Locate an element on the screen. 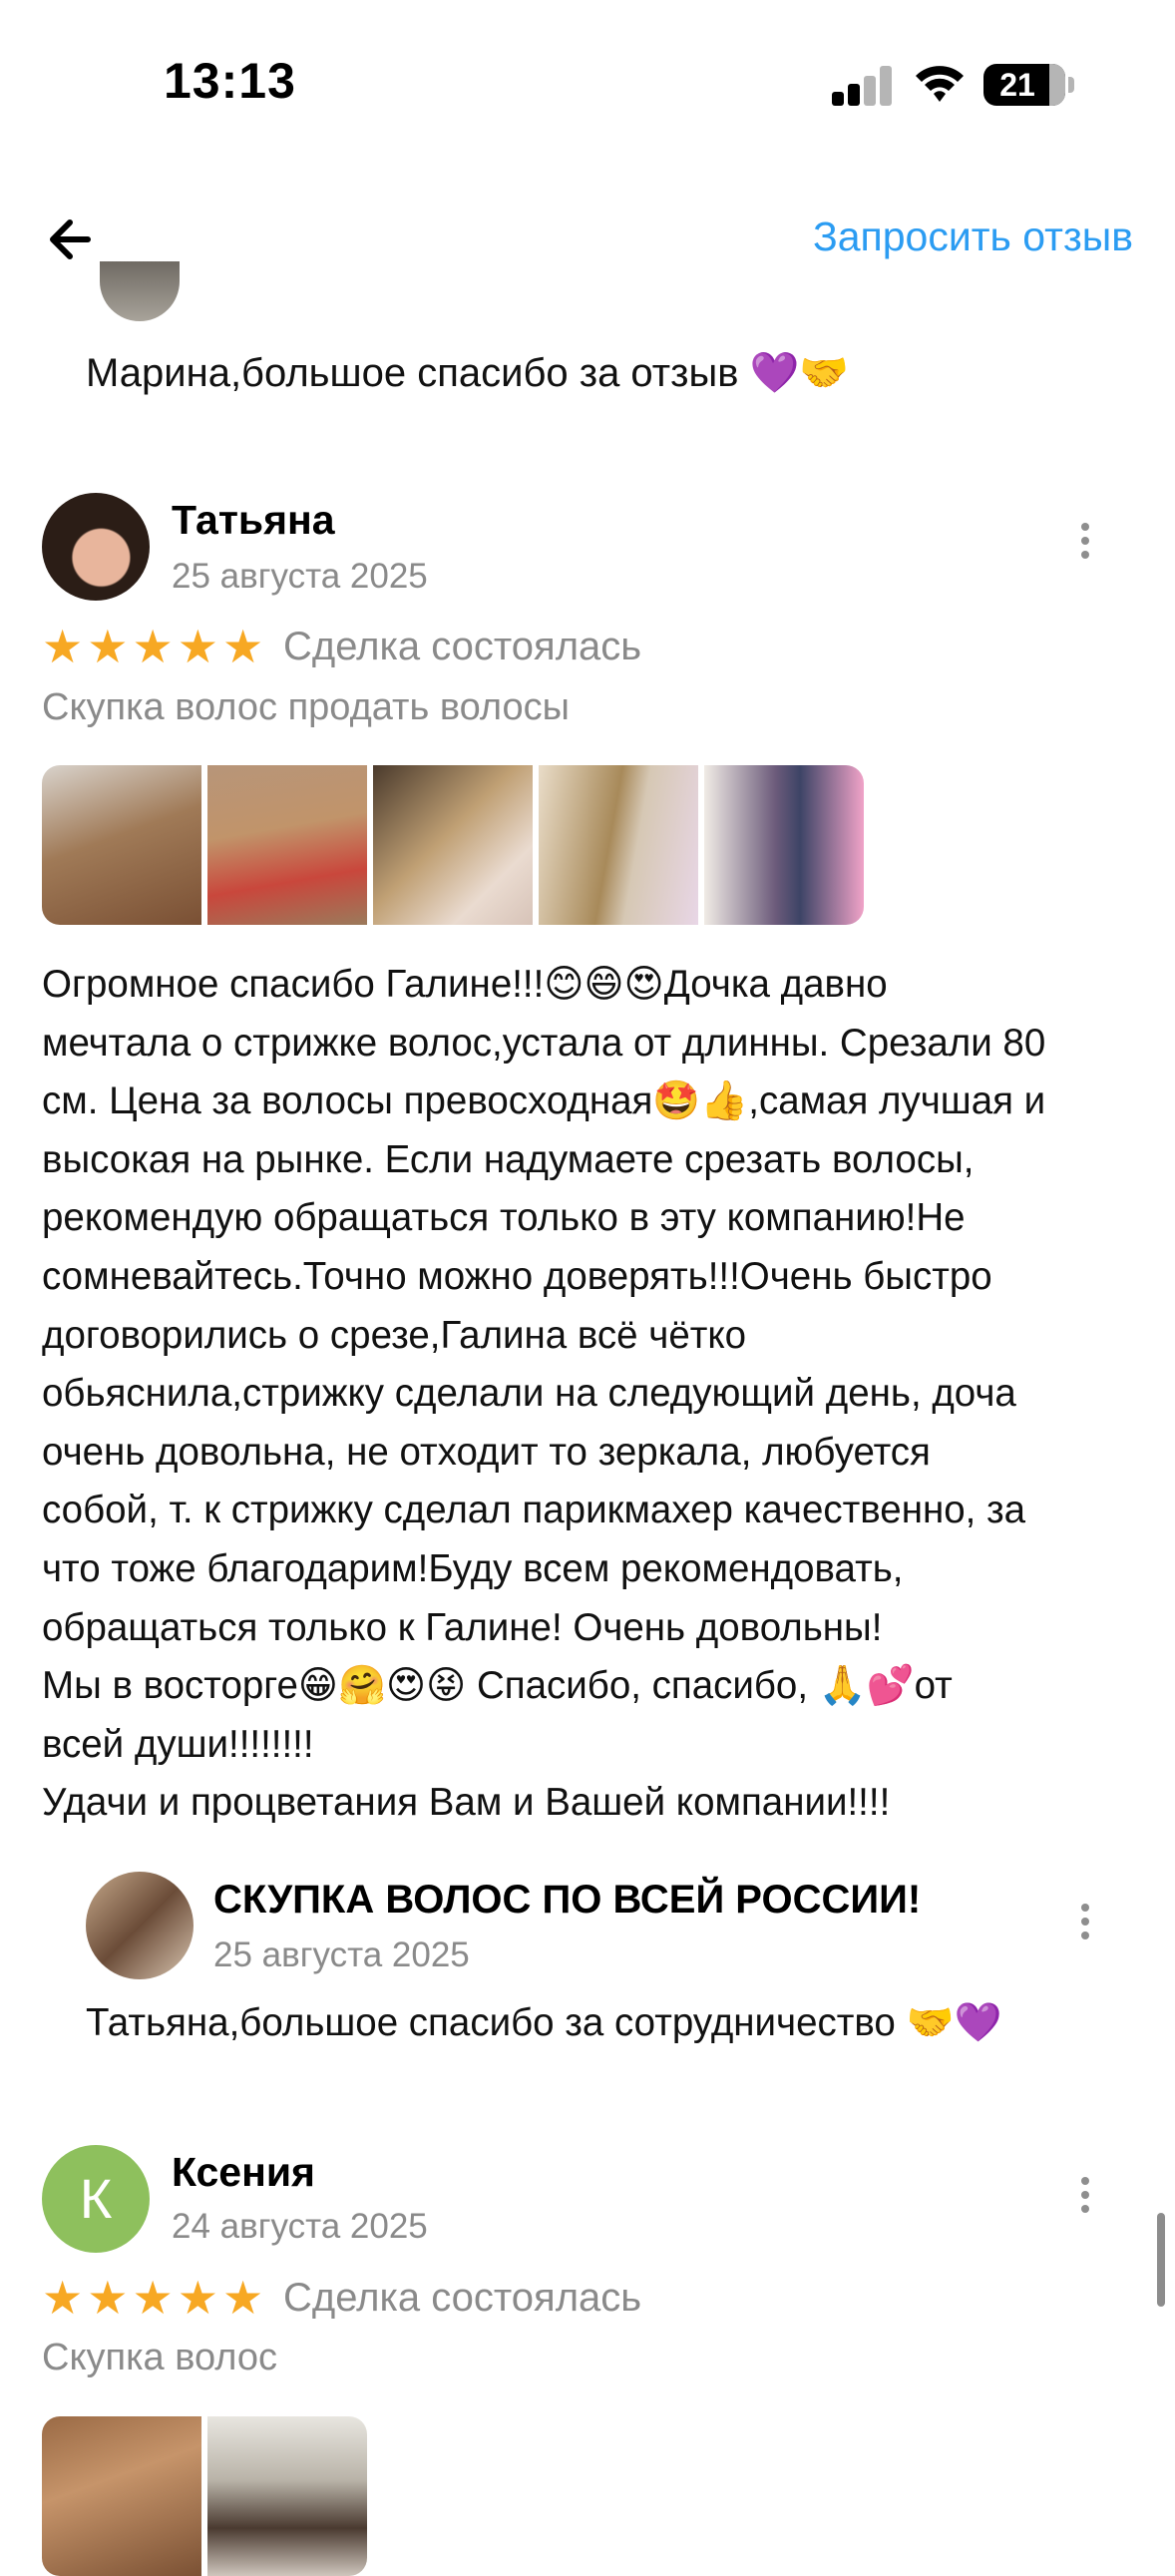 This screenshot has width=1175, height=2576. request-review-button: Запросить отзыв is located at coordinates (973, 237).